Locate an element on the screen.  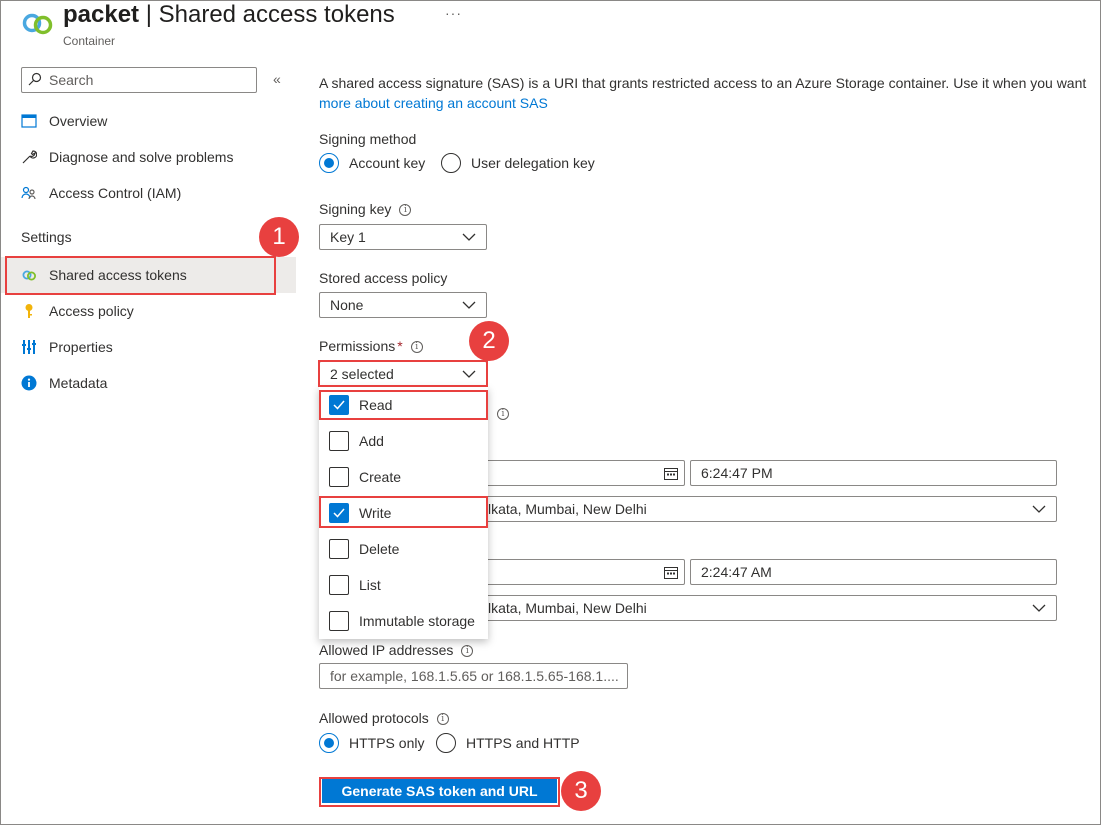
more-options-button: ··· is located at coordinates (453, 13).